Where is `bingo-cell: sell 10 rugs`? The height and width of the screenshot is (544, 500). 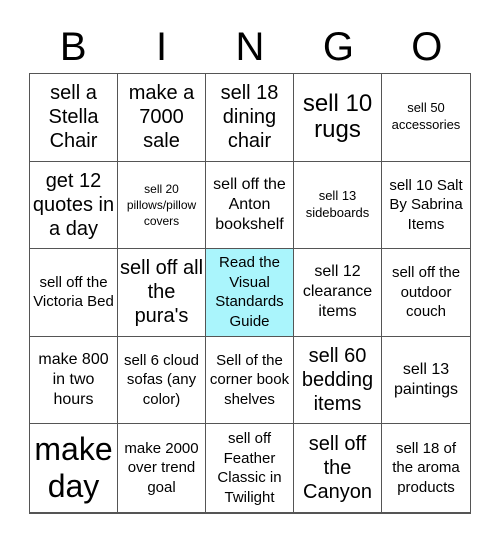
bingo-cell: sell 10 rugs is located at coordinates (338, 118).